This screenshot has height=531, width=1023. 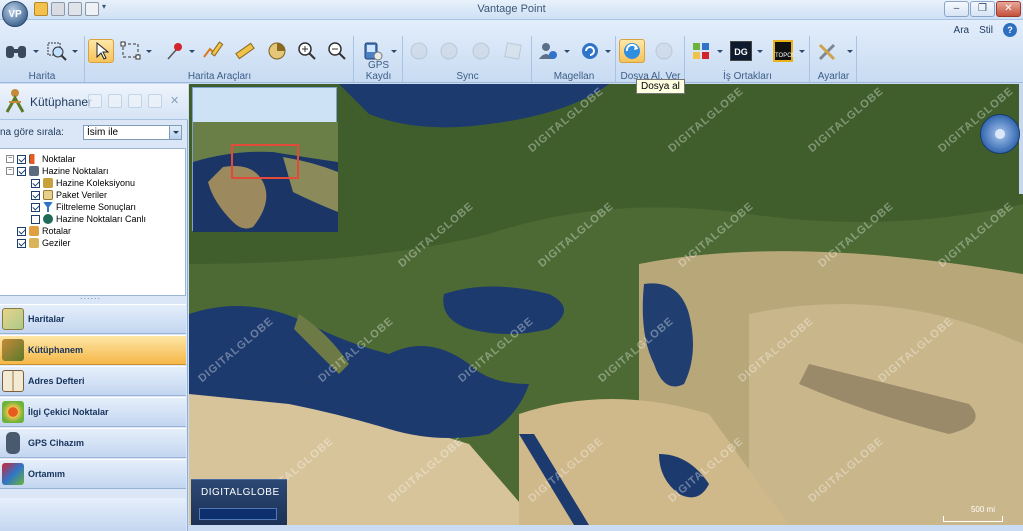 I want to click on collection-icon, so click(x=48, y=183).